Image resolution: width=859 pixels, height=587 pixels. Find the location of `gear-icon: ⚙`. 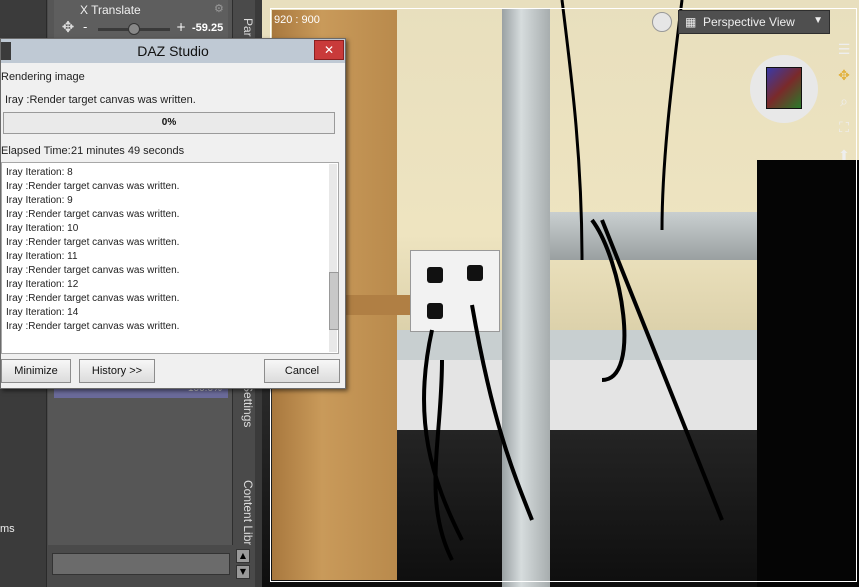

gear-icon: ⚙ is located at coordinates (219, 8).